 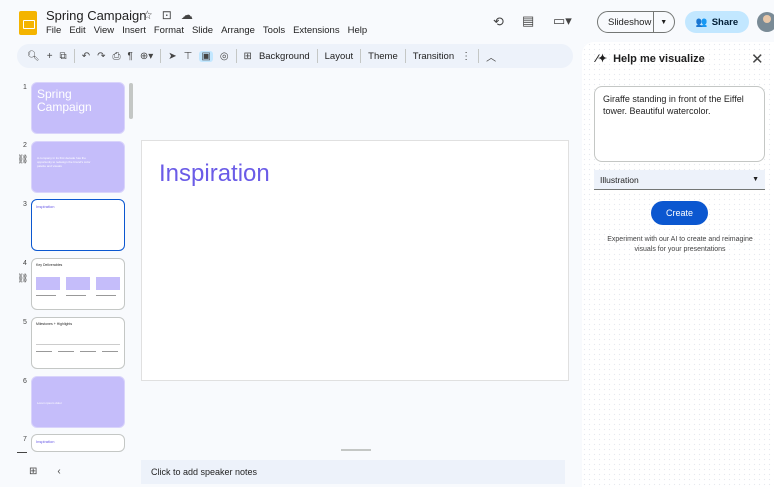 I want to click on paint-format-icon: ¶, so click(x=129, y=56).